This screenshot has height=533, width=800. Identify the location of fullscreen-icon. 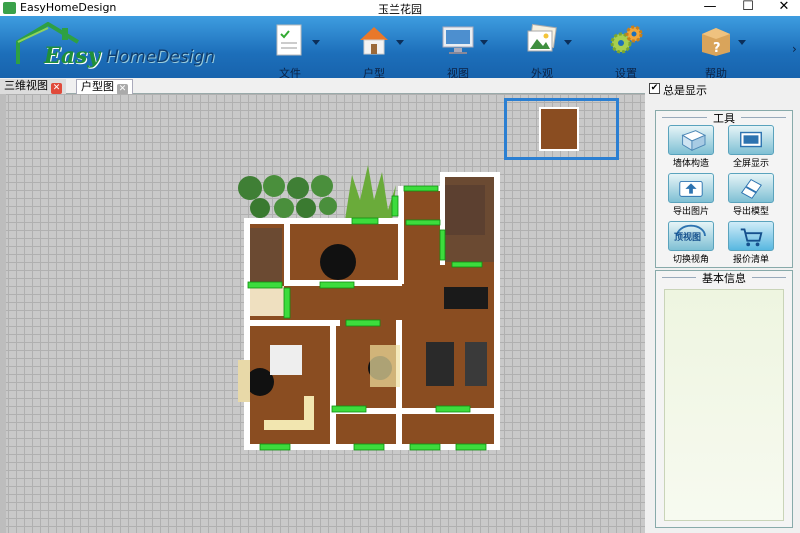
(751, 140).